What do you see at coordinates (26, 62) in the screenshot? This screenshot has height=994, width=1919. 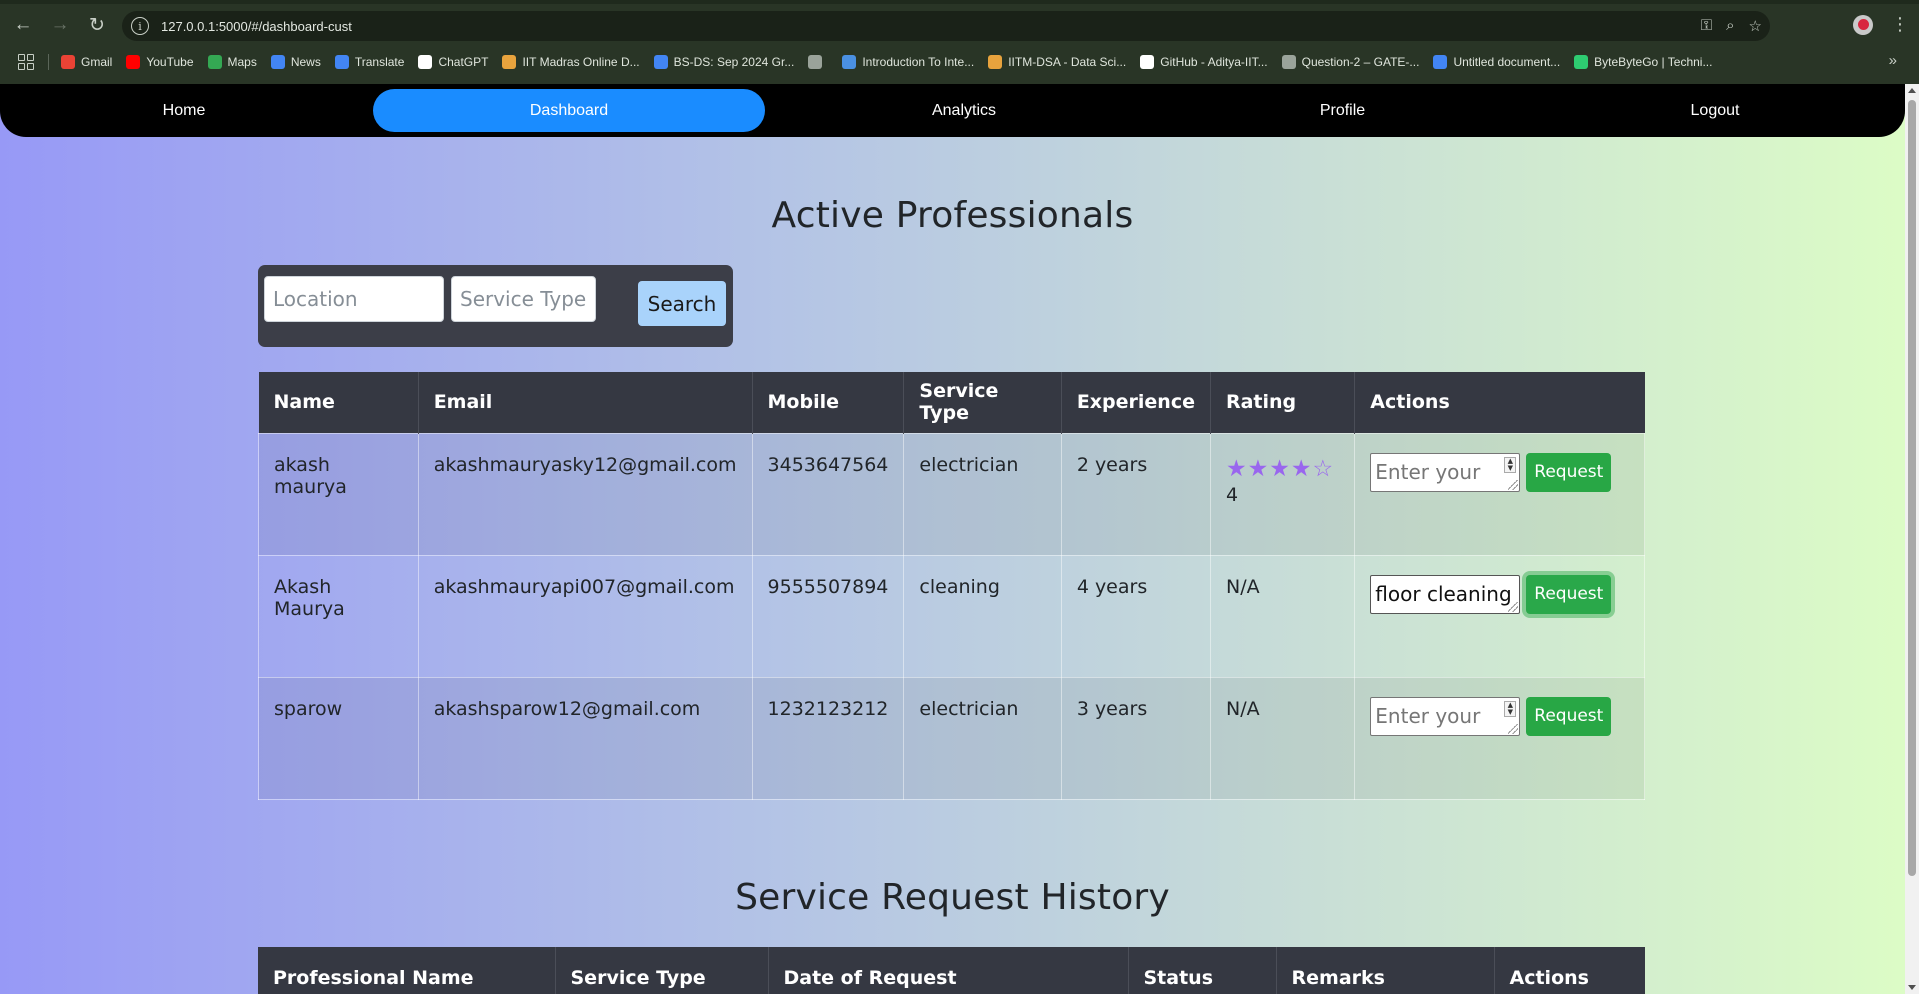 I see `apps-icon` at bounding box center [26, 62].